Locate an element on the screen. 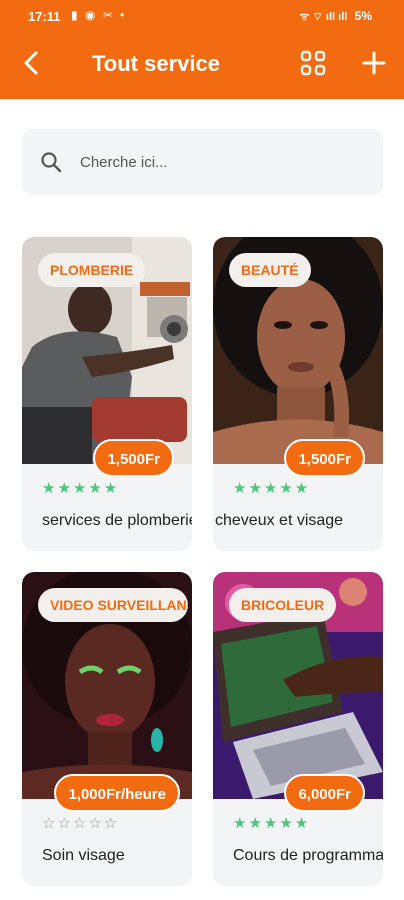 This screenshot has width=404, height=900. category-chip: BRICOLEUR is located at coordinates (283, 605).